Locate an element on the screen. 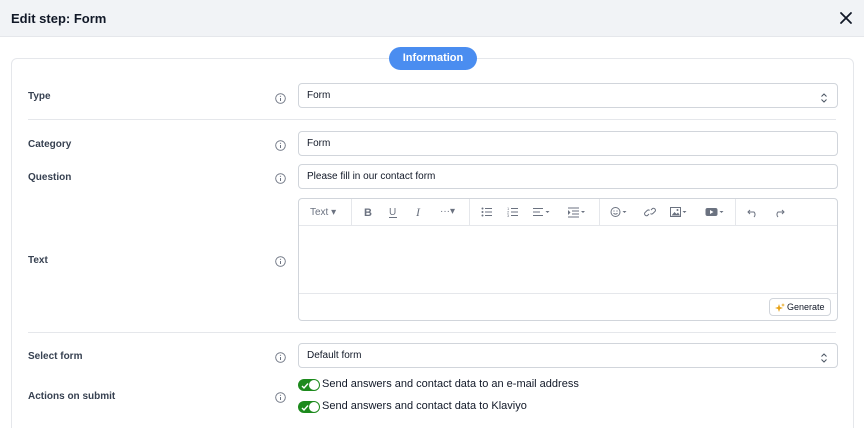 This screenshot has height=428, width=864. bold-icon: B is located at coordinates (368, 212).